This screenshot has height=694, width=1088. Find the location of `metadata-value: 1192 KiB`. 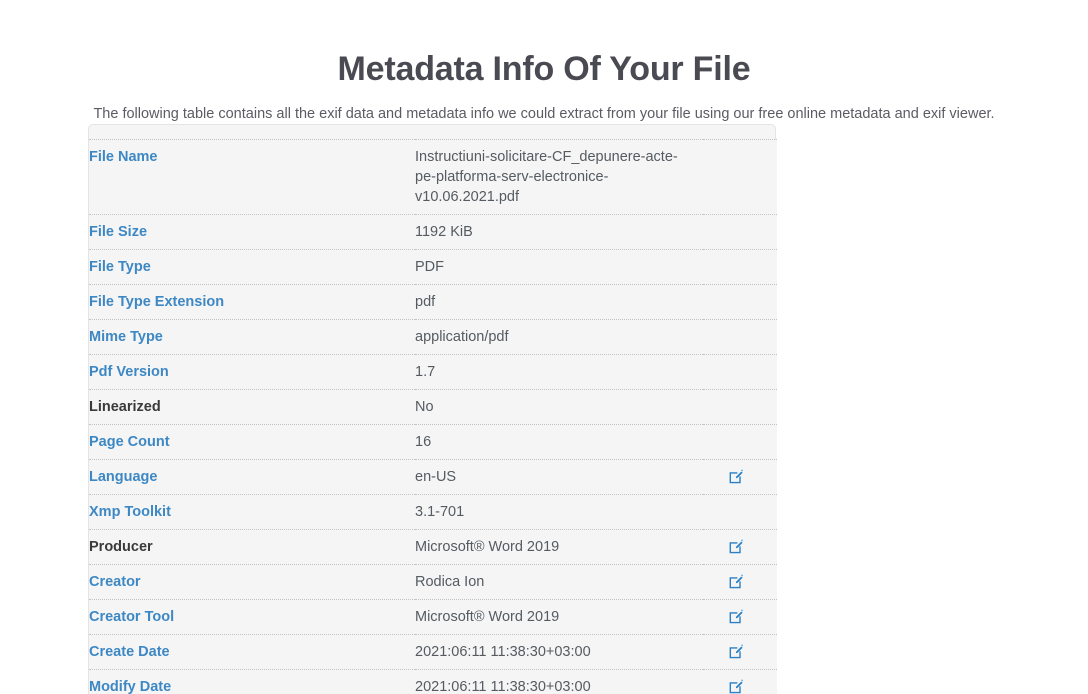

metadata-value: 1192 KiB is located at coordinates (559, 232).